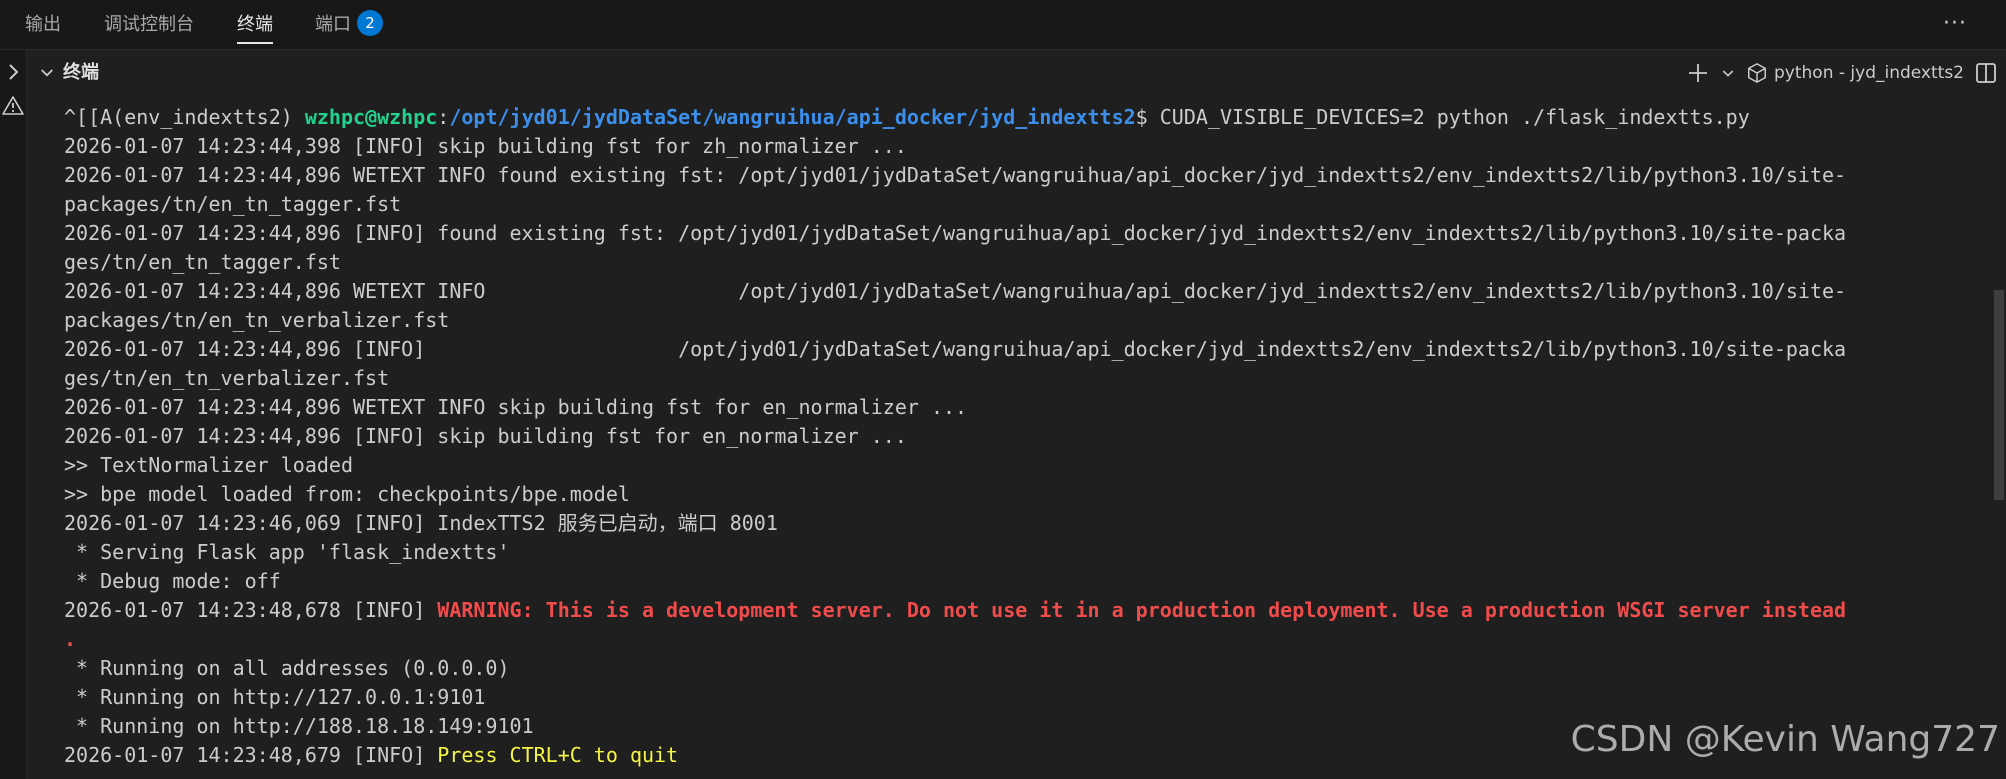 This screenshot has height=779, width=2006. Describe the element at coordinates (233, 204) in the screenshot. I see `log-line: packages/tn/en_tn_tagger.fst` at that location.